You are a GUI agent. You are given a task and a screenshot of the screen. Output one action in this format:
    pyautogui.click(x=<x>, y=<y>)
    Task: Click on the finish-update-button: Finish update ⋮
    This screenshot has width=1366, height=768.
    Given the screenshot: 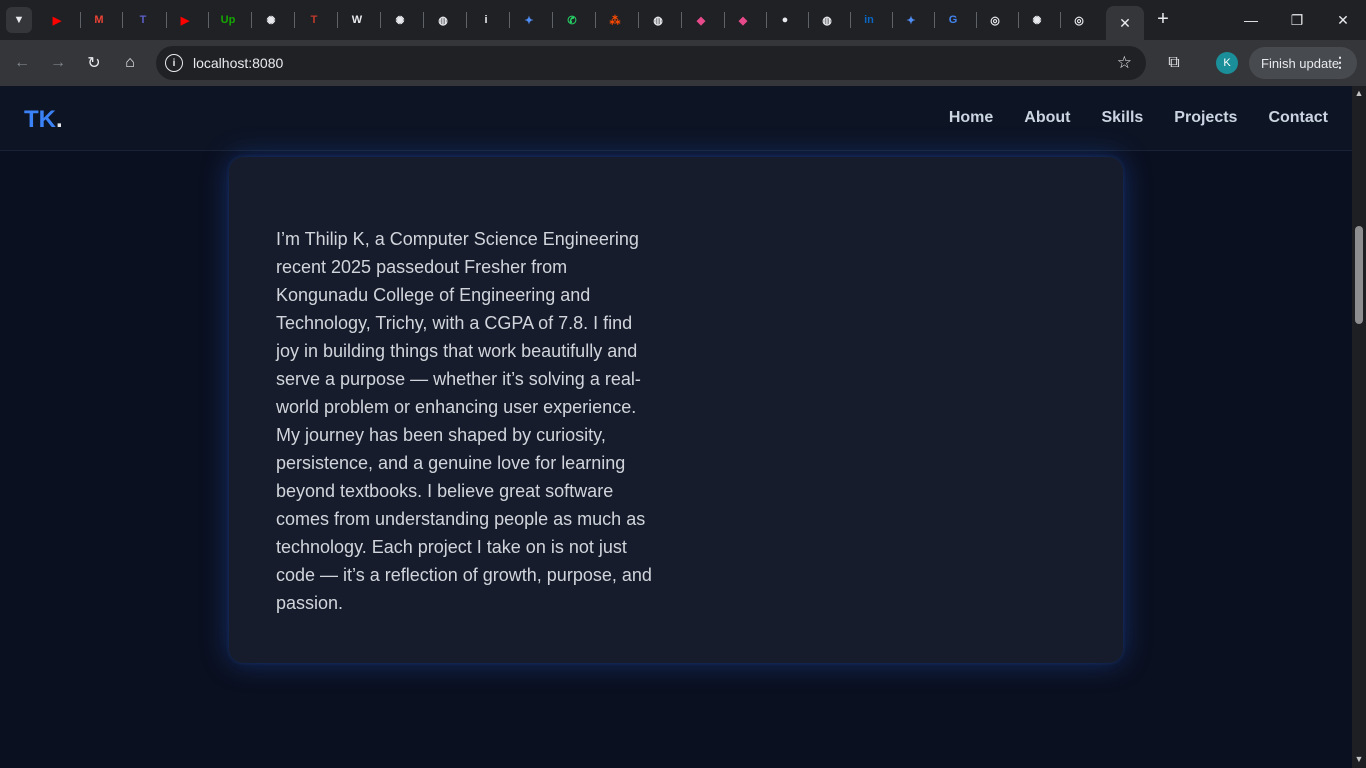 What is the action you would take?
    pyautogui.click(x=1303, y=63)
    